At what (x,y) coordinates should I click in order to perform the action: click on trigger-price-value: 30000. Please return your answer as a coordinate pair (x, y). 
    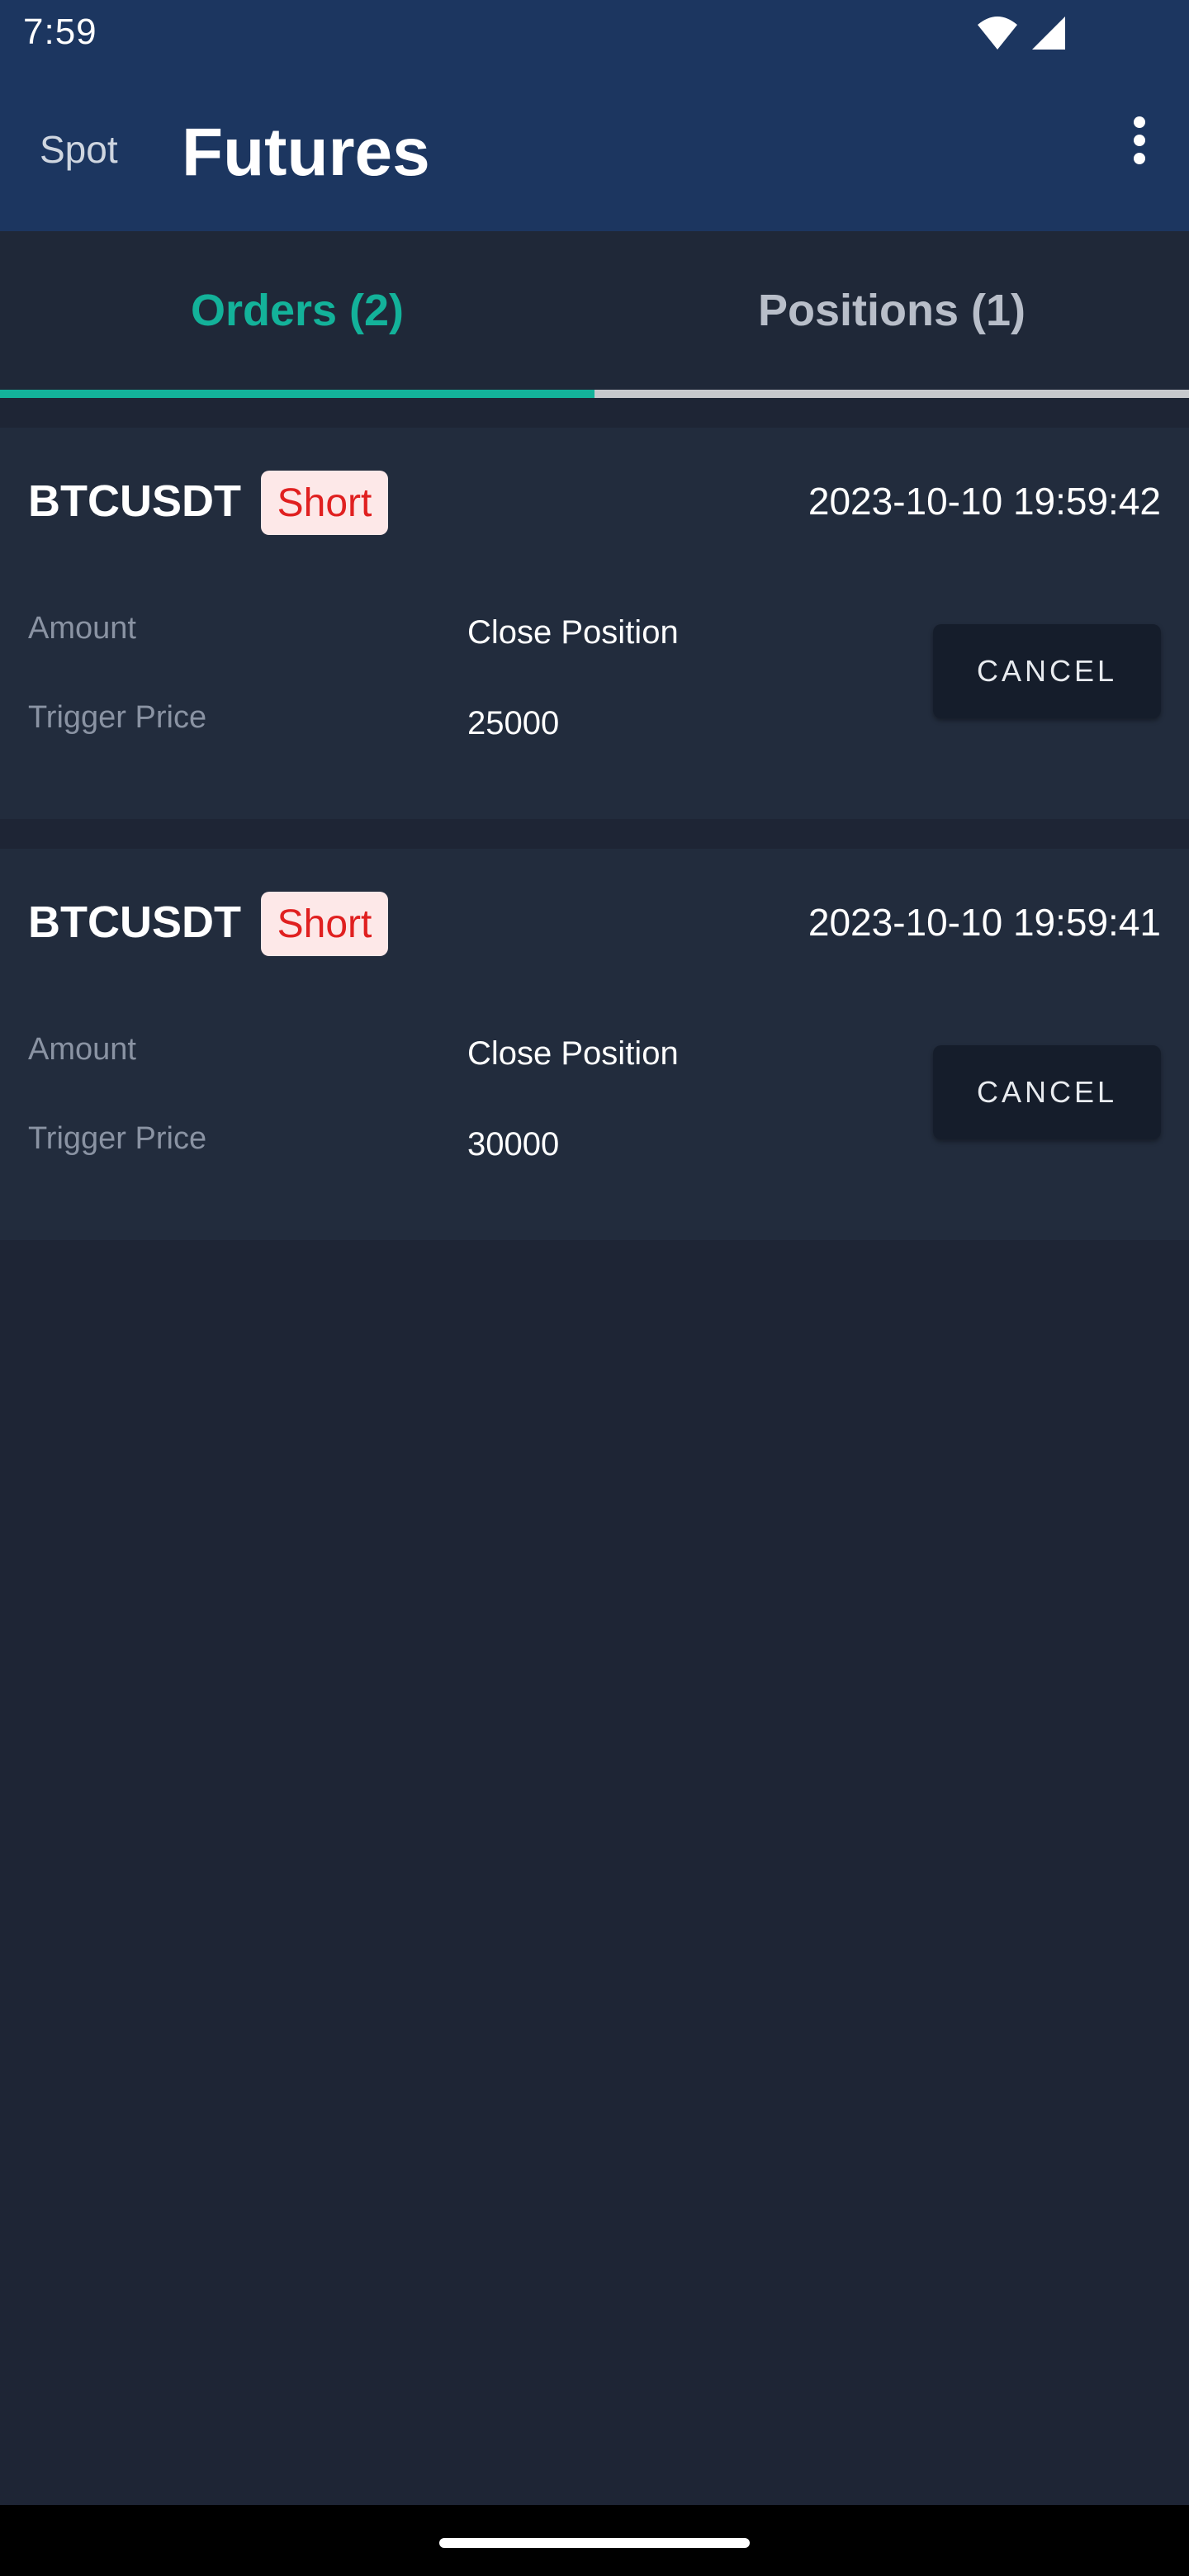
    Looking at the image, I should click on (513, 1144).